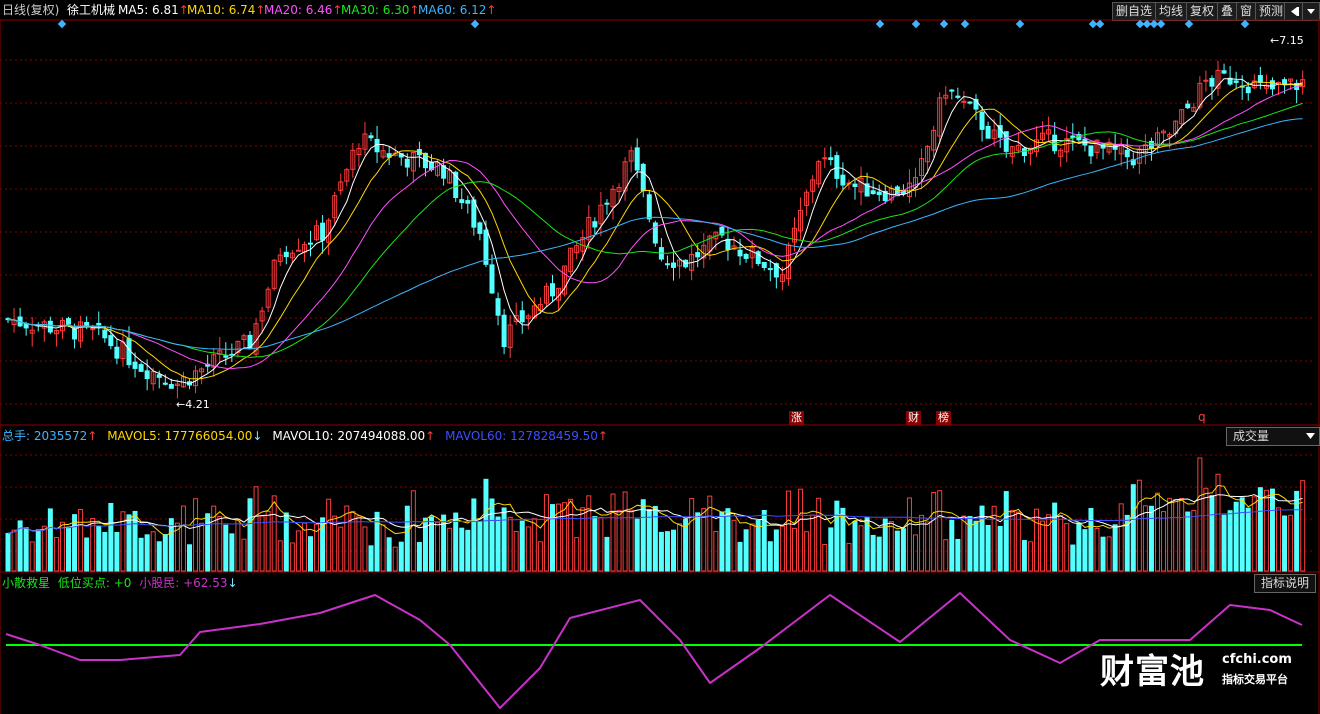 The image size is (1320, 714). I want to click on low-price-label: ←4.21, so click(193, 404).